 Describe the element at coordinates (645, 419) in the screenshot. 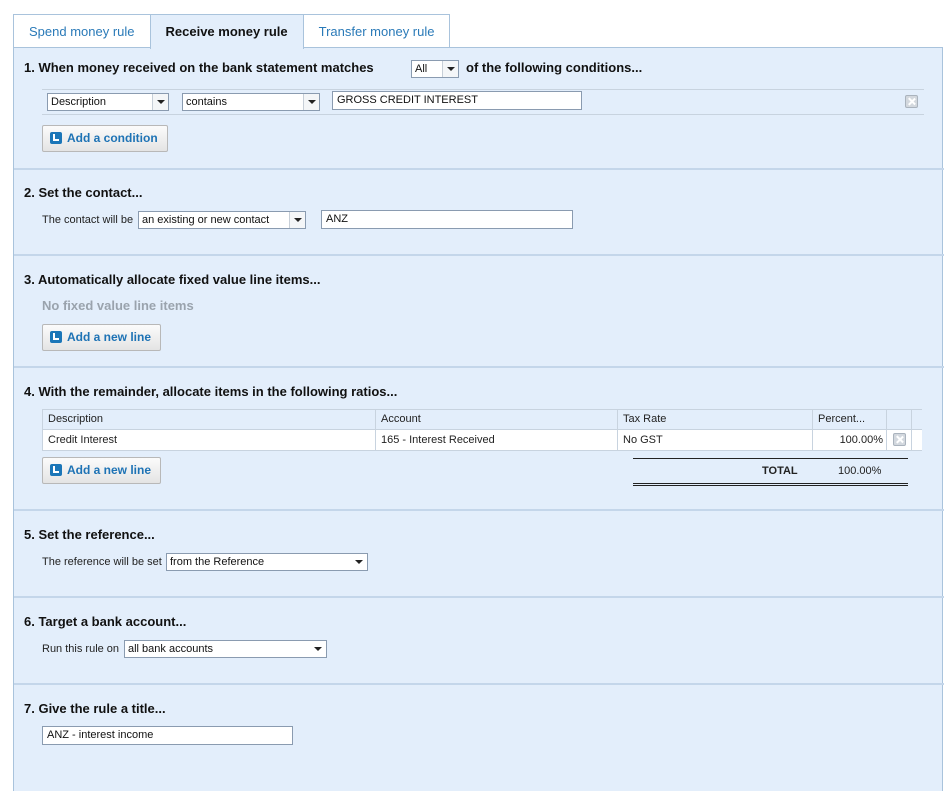

I see `column-header-tax-rate: Tax Rate` at that location.